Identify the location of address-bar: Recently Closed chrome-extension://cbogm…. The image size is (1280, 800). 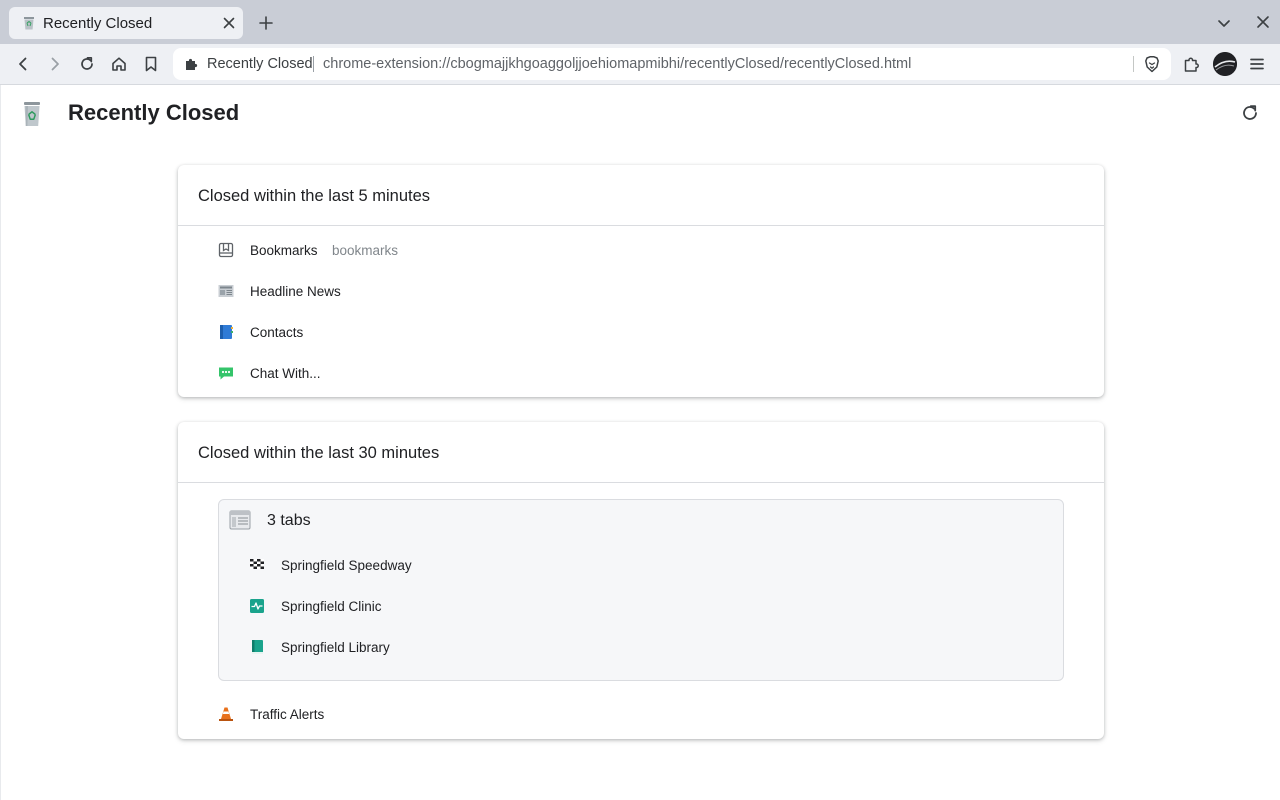
(672, 64).